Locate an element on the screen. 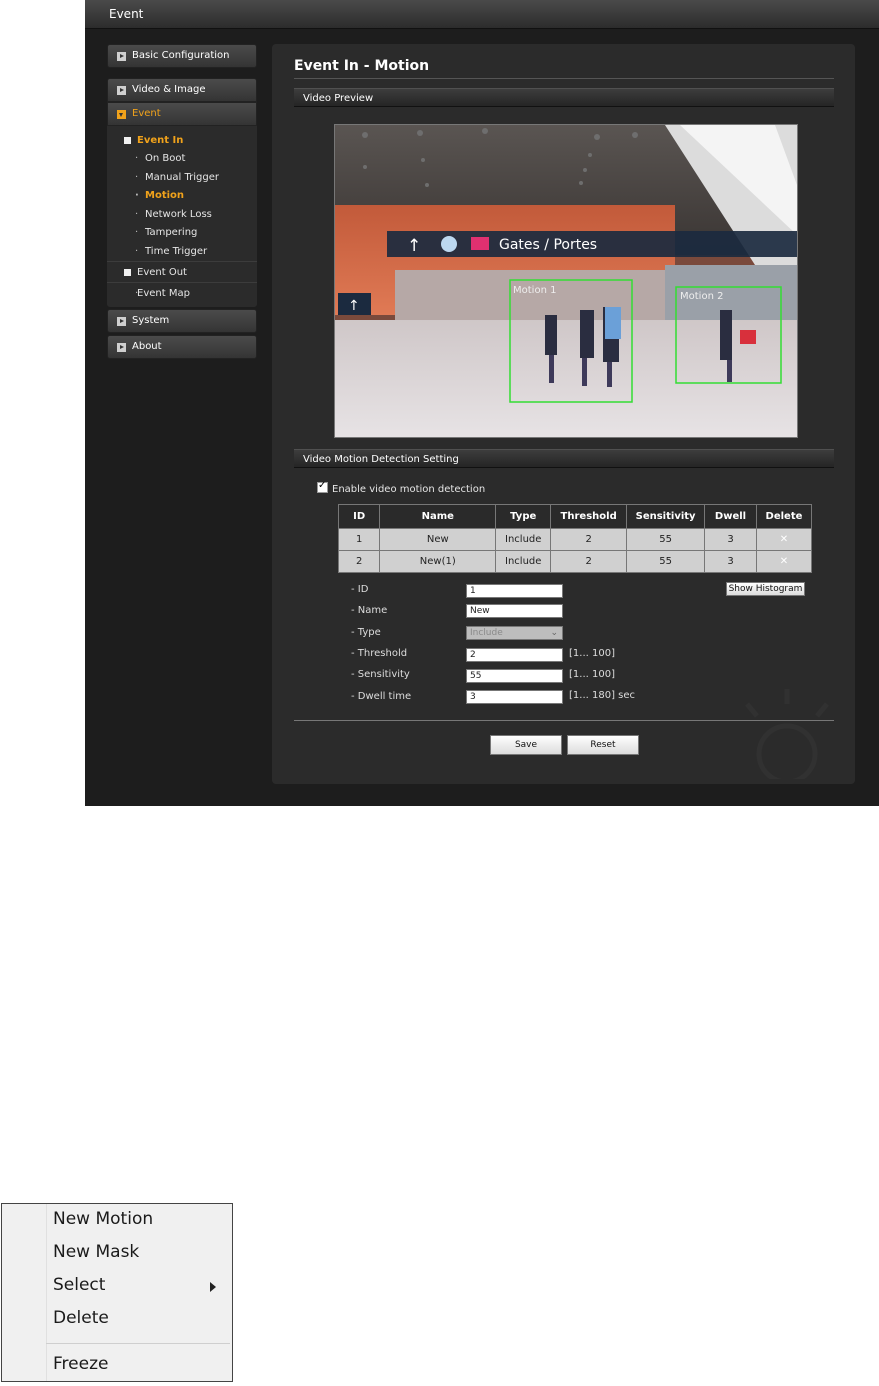 The image size is (879, 1386). window-title: Event is located at coordinates (482, 14).